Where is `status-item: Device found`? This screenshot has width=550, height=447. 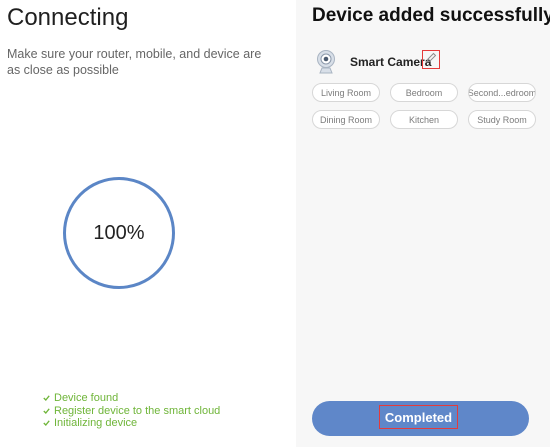 status-item: Device found is located at coordinates (131, 398).